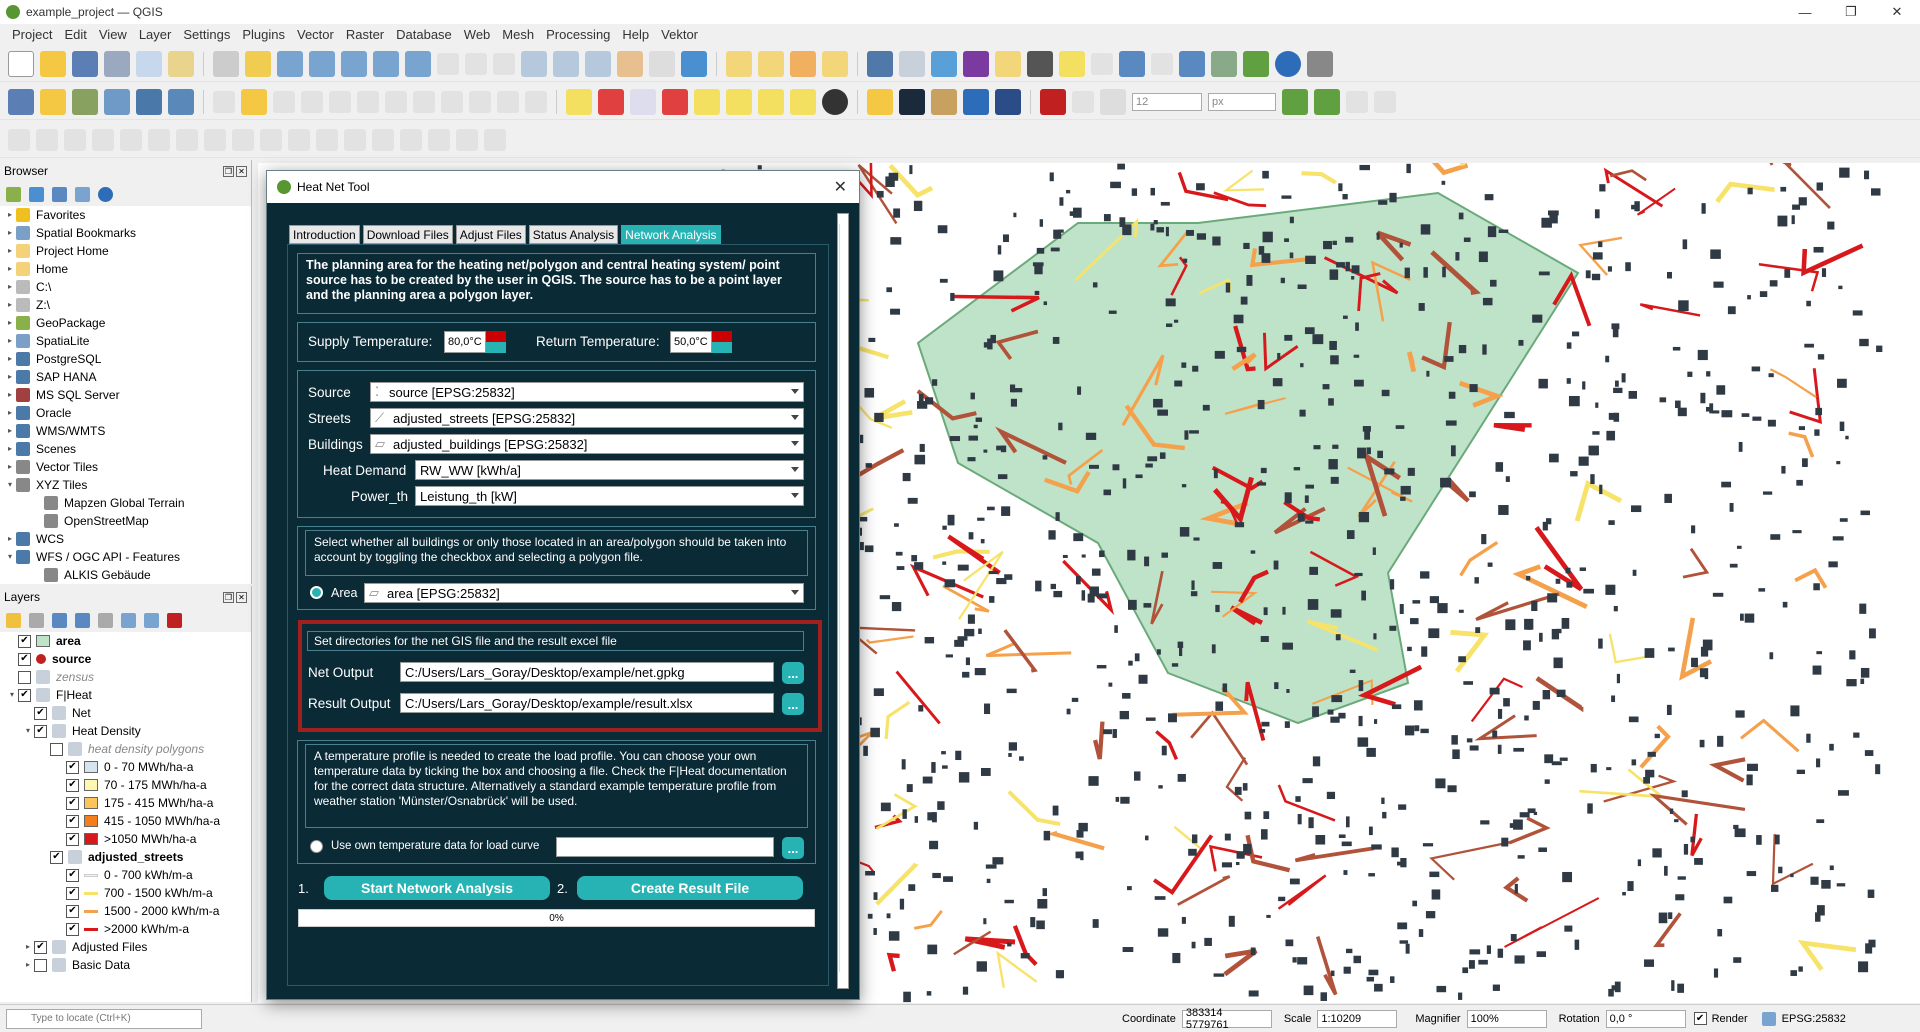 Image resolution: width=1920 pixels, height=1032 pixels. Describe the element at coordinates (835, 63) in the screenshot. I see `select-location-icon` at that location.